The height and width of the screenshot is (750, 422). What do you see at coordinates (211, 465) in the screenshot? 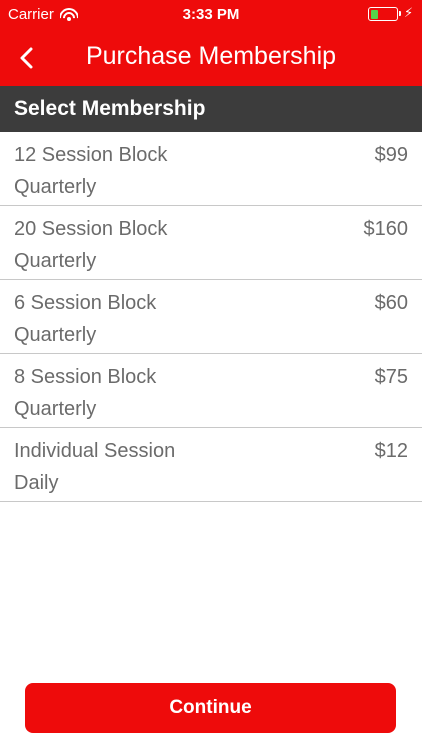
I see `membership-item: Individual Session Daily $12` at bounding box center [211, 465].